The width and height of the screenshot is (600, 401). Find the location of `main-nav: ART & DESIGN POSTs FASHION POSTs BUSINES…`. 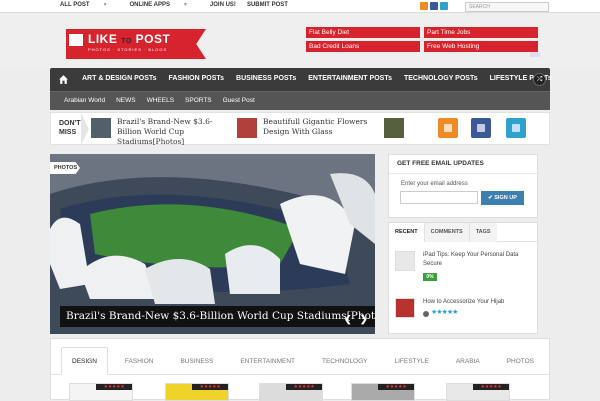

main-nav: ART & DESIGN POSTs FASHION POSTs BUSINES… is located at coordinates (301, 79).